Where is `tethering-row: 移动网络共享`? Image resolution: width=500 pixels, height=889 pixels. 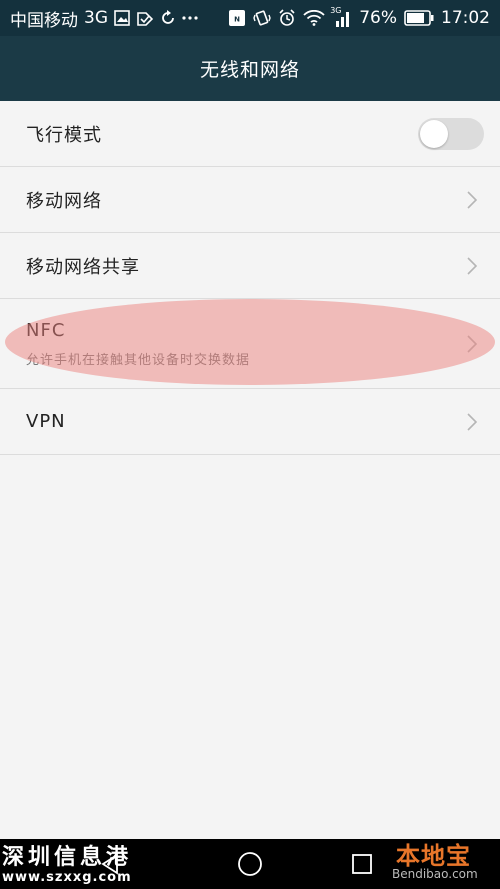 tethering-row: 移动网络共享 is located at coordinates (250, 266).